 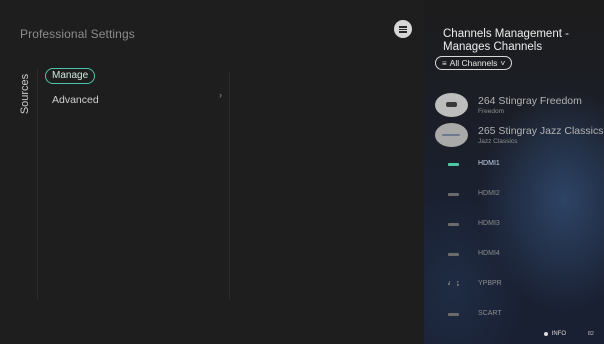 What do you see at coordinates (77, 34) in the screenshot?
I see `page-title: Professional Settings` at bounding box center [77, 34].